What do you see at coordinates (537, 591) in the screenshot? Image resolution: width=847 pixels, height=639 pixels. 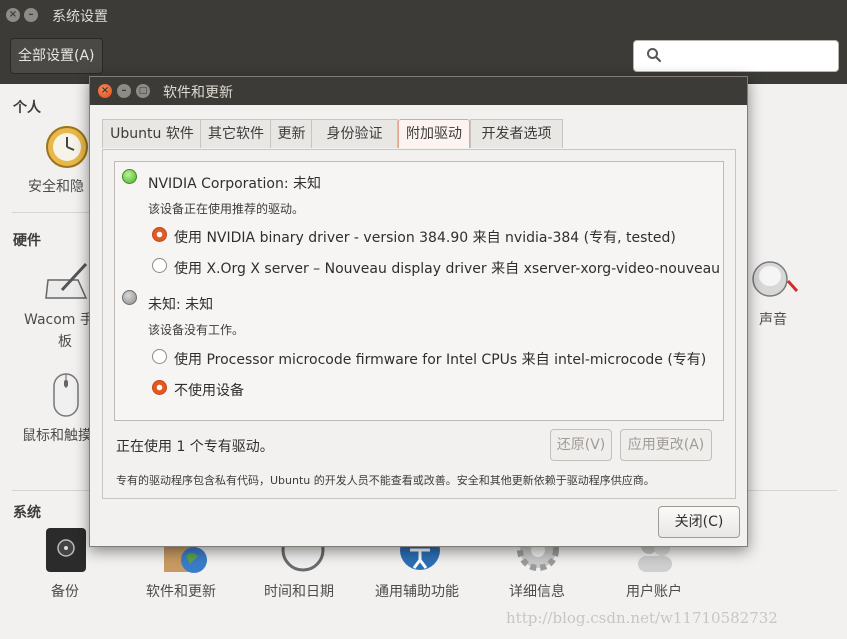 I see `details-item-label: 详细信息` at bounding box center [537, 591].